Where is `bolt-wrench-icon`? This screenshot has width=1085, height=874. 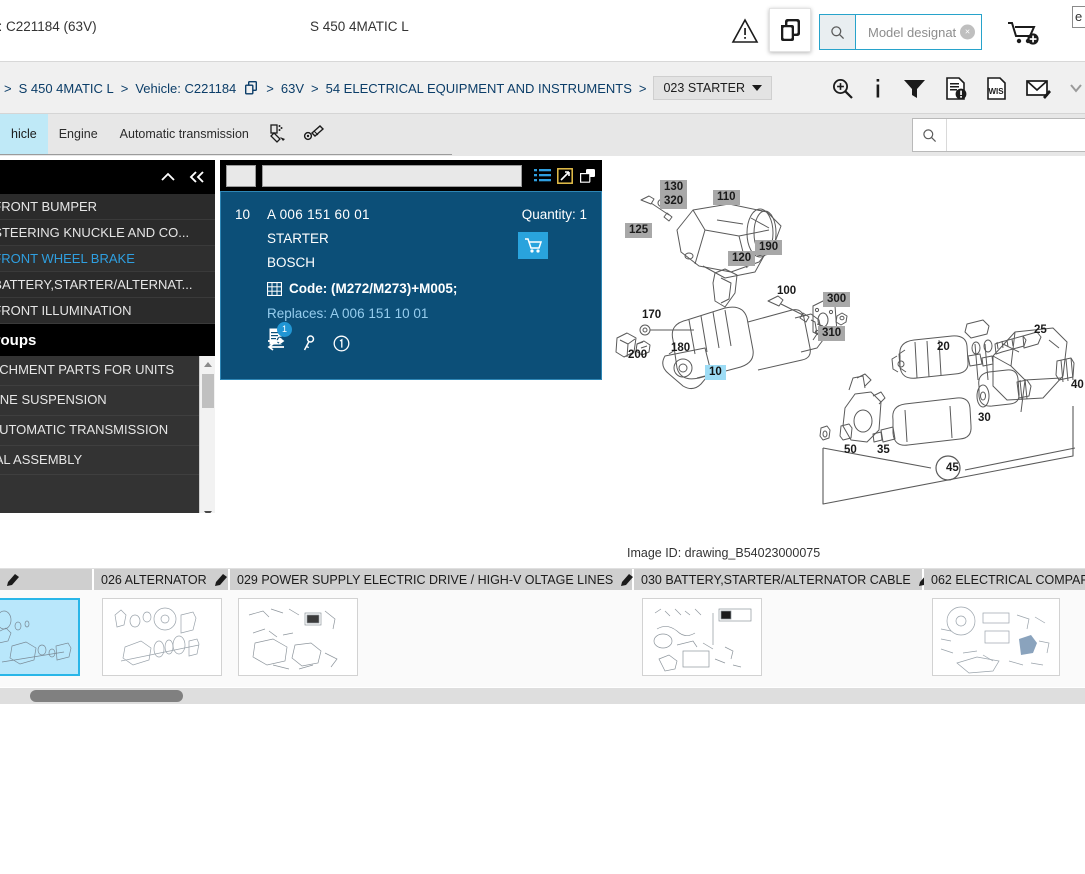
bolt-wrench-icon is located at coordinates (314, 134).